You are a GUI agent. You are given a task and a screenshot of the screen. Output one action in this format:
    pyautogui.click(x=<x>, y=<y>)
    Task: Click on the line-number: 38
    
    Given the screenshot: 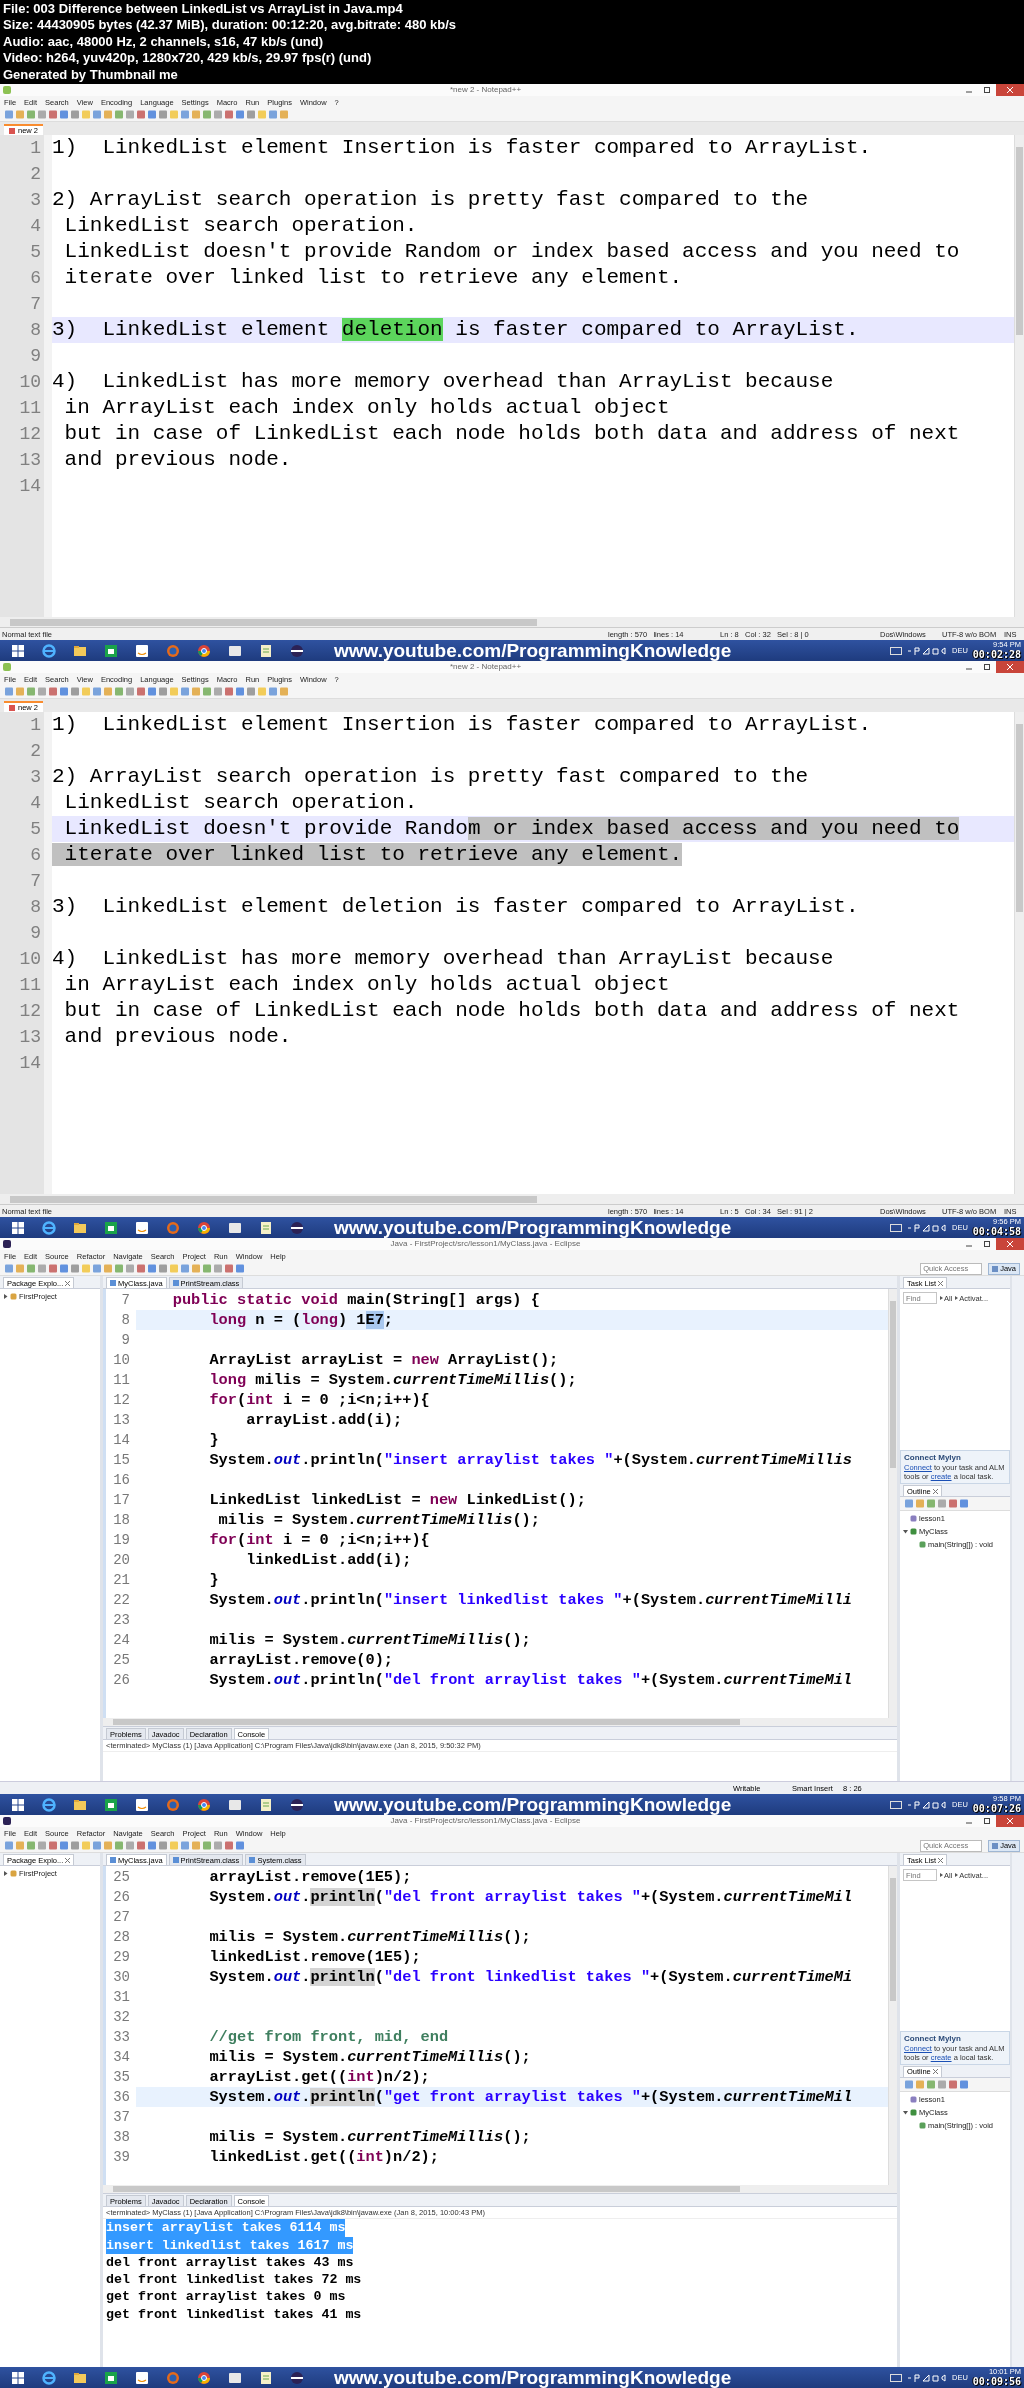 What is the action you would take?
    pyautogui.click(x=121, y=2137)
    